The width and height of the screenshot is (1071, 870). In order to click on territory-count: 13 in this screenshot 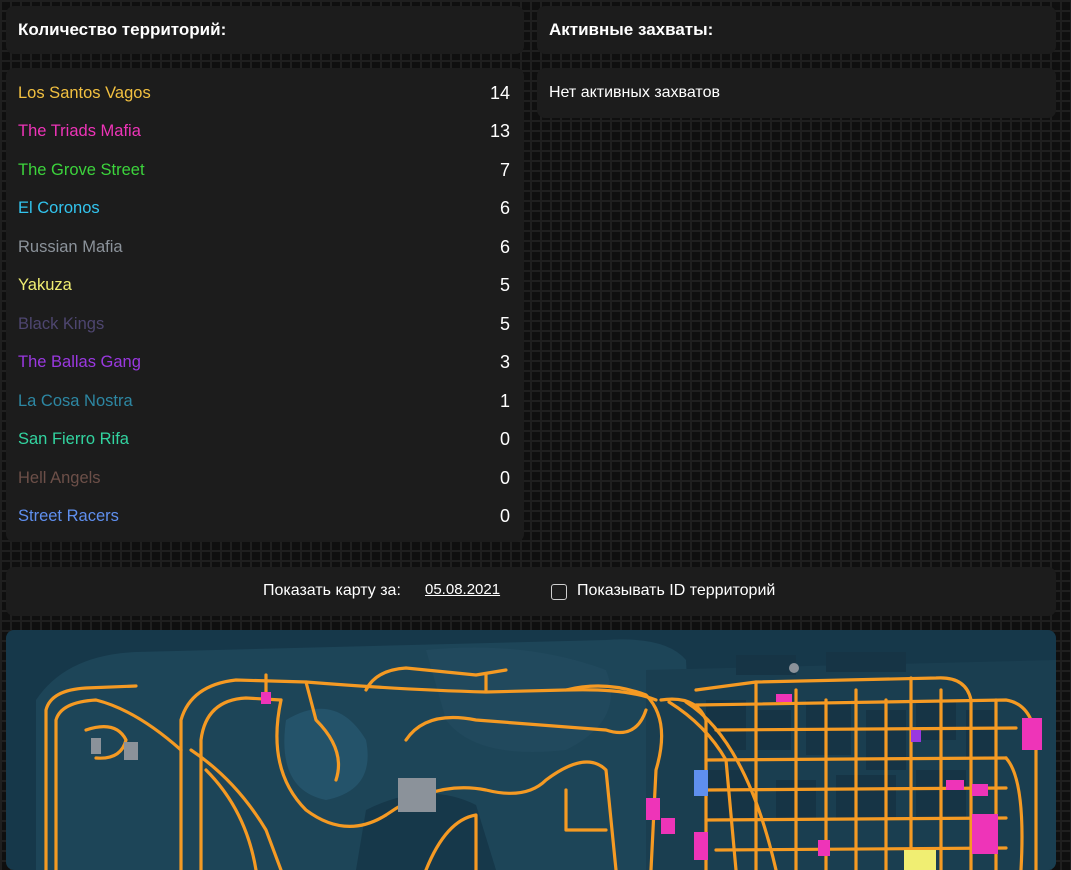, I will do `click(499, 131)`.